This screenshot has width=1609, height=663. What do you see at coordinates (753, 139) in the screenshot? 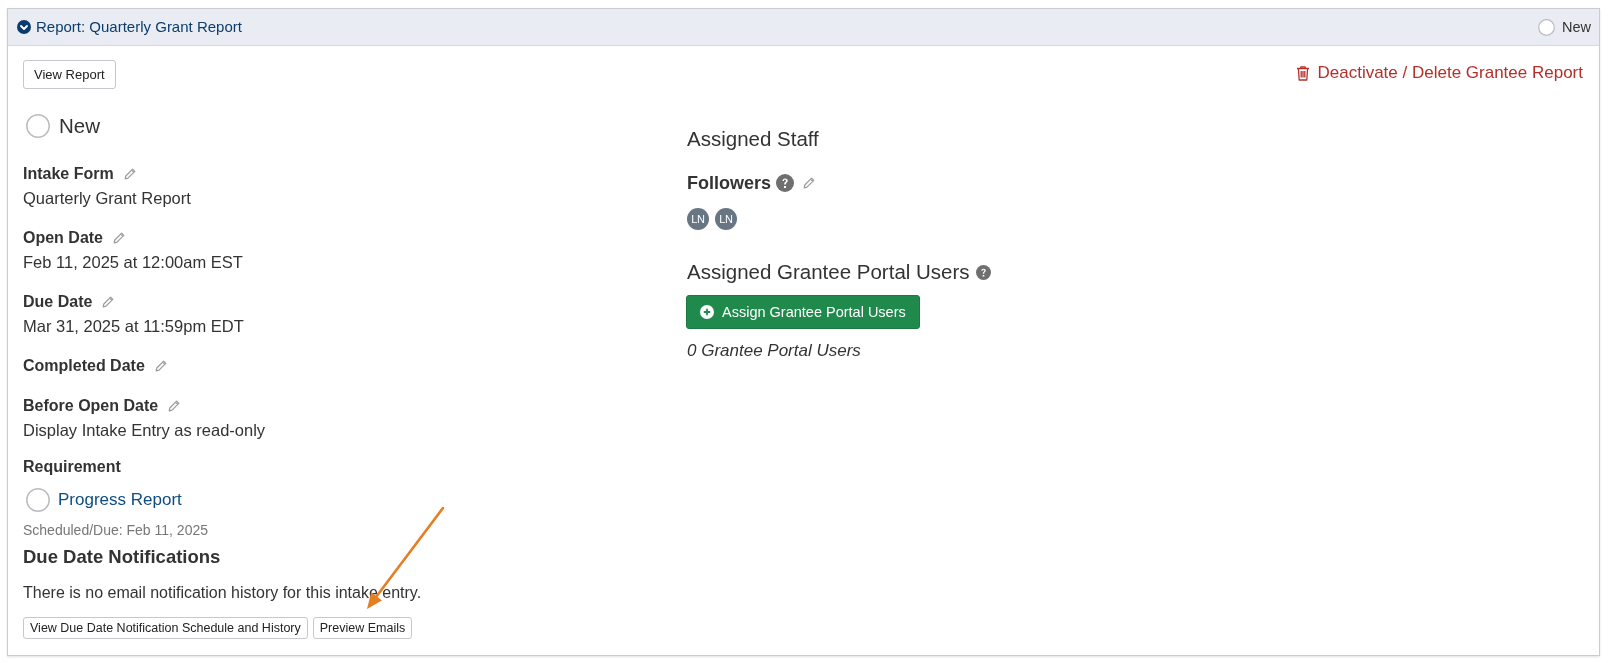
I see `section-heading: Assigned Staff` at bounding box center [753, 139].